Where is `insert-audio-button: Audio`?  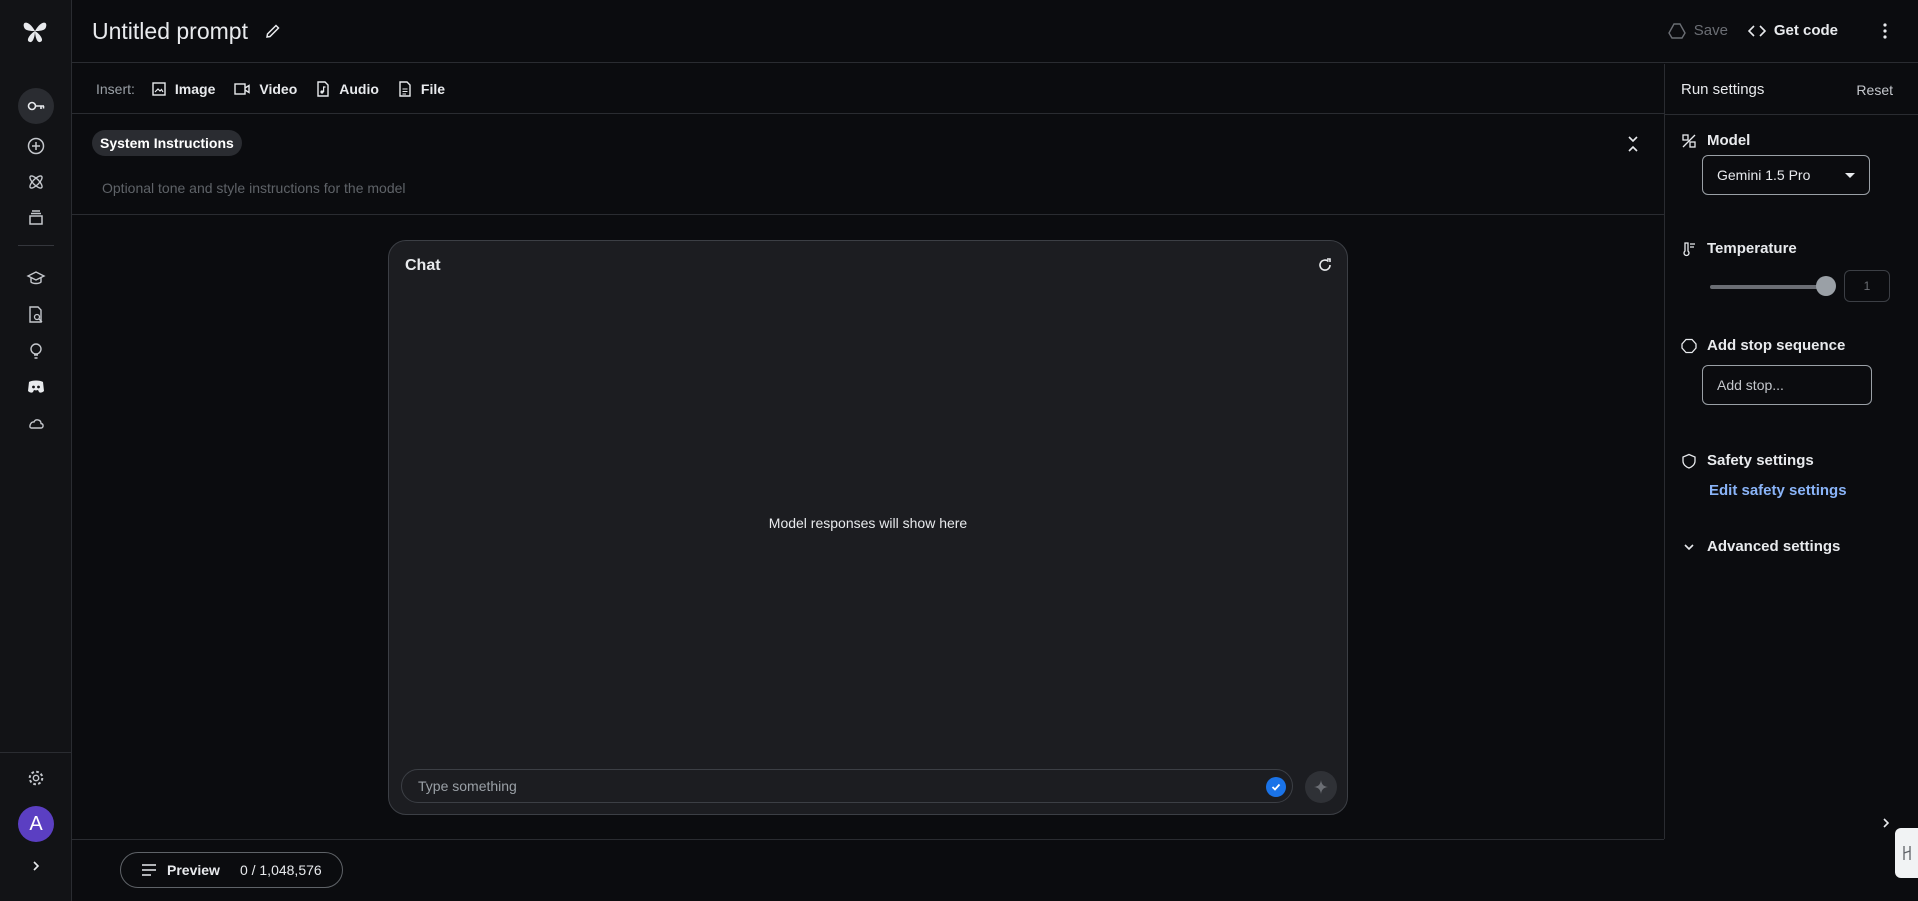
insert-audio-button: Audio is located at coordinates (347, 89).